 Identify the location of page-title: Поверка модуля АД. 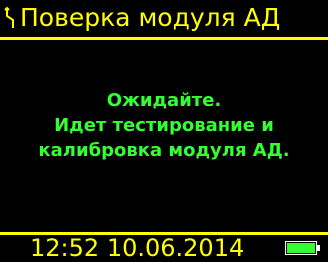
(150, 17).